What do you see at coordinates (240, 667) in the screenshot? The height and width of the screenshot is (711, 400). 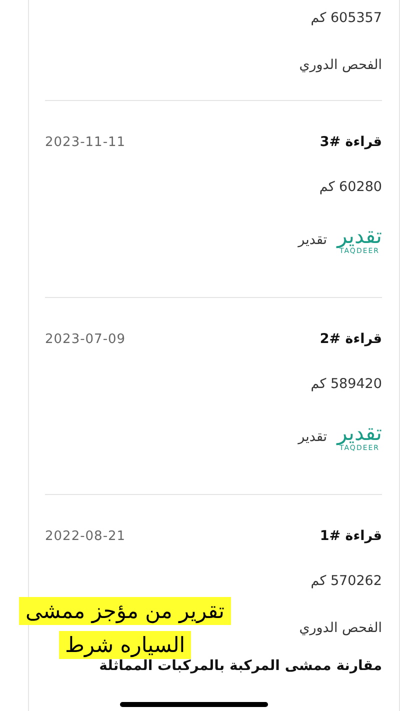 I see `section-heading: مقارنة ممشى المركبة بالمركبات المماثلة` at bounding box center [240, 667].